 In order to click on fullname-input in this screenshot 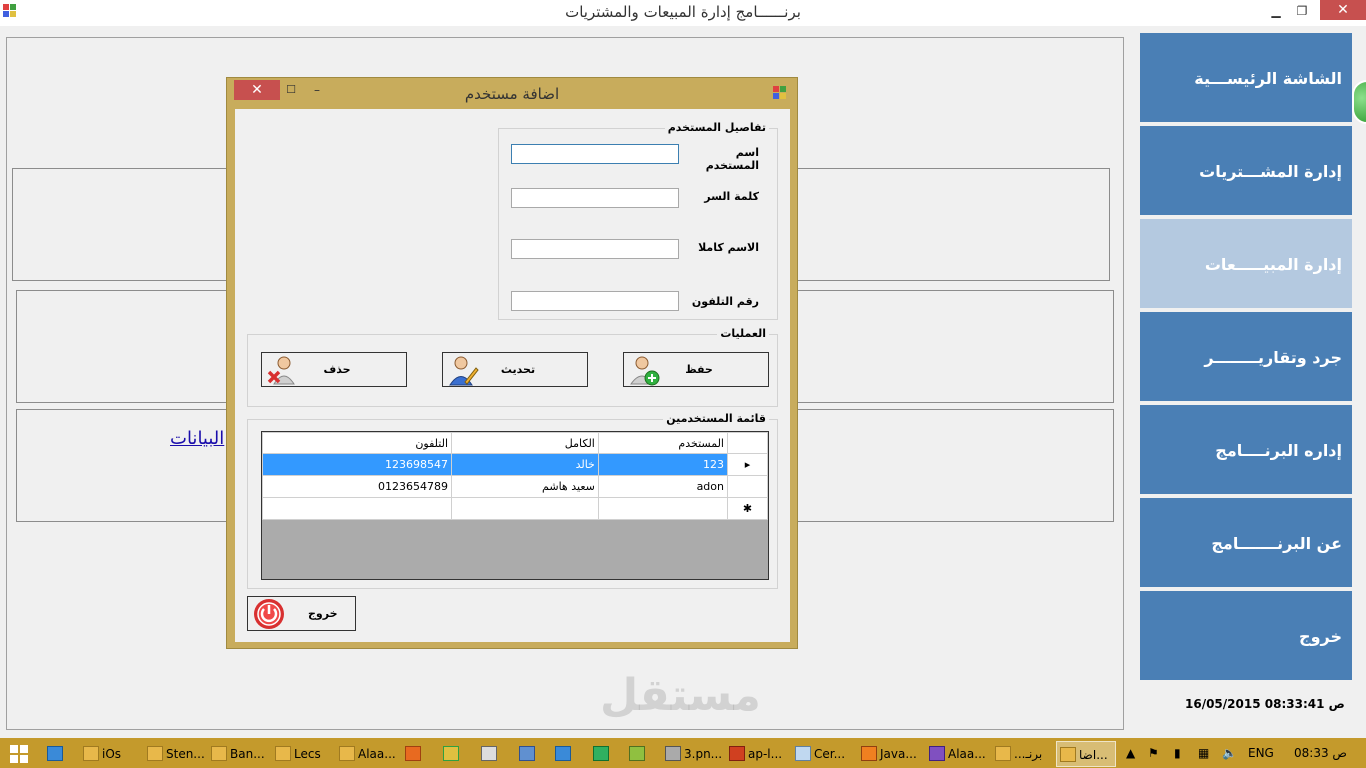, I will do `click(595, 249)`.